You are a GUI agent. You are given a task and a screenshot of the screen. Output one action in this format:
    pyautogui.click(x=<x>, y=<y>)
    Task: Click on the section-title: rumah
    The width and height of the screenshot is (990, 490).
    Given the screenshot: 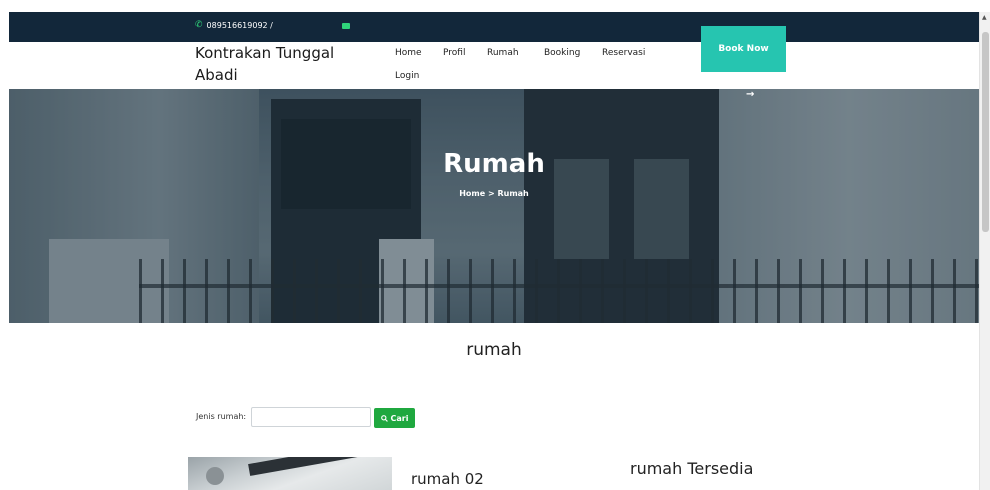 What is the action you would take?
    pyautogui.click(x=494, y=350)
    